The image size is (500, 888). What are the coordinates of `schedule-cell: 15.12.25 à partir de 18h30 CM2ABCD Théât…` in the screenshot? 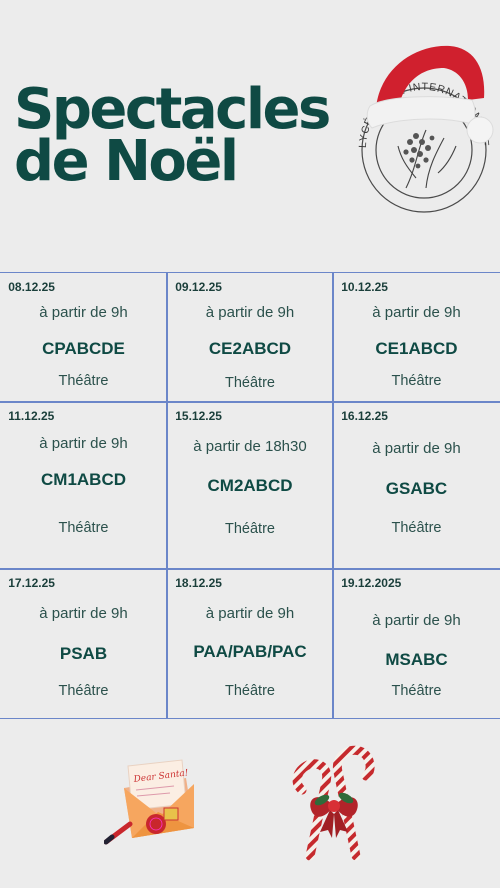 It's located at (250, 485).